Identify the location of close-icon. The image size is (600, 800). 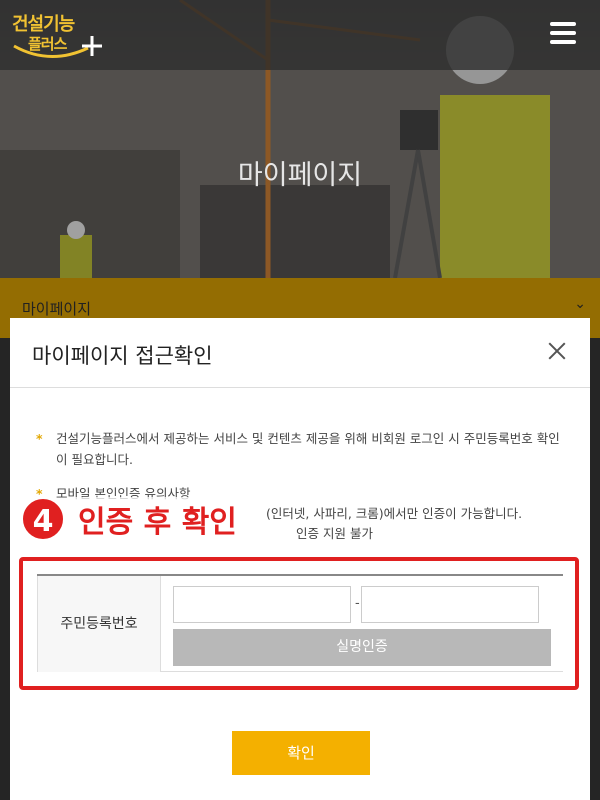
(557, 351).